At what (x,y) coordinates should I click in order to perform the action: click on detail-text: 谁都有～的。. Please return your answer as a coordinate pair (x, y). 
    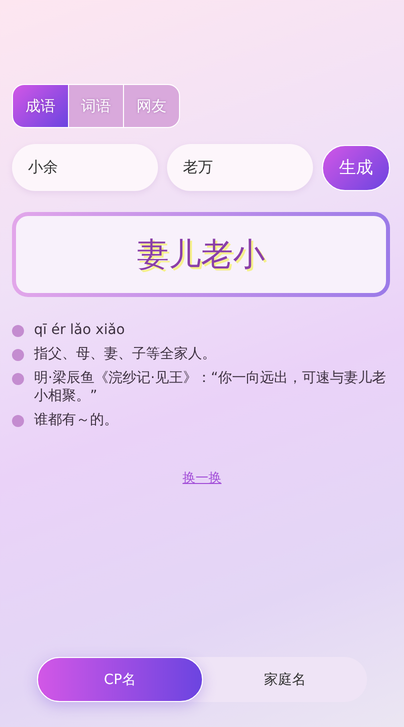
    Looking at the image, I should click on (76, 420).